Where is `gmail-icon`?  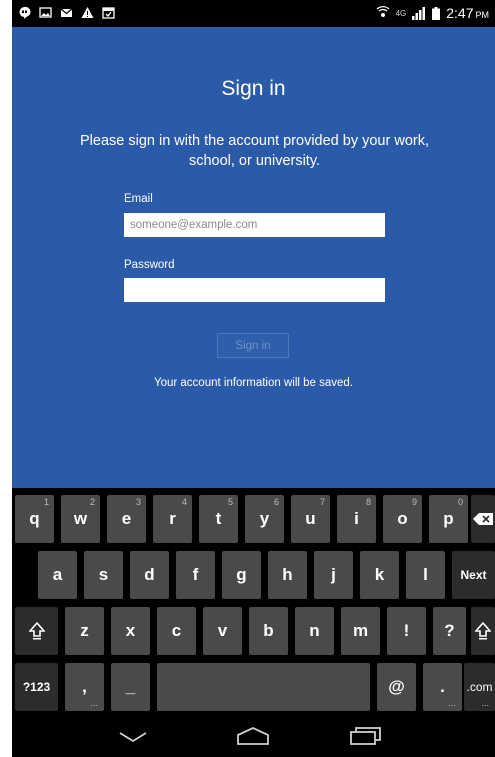
gmail-icon is located at coordinates (66, 12).